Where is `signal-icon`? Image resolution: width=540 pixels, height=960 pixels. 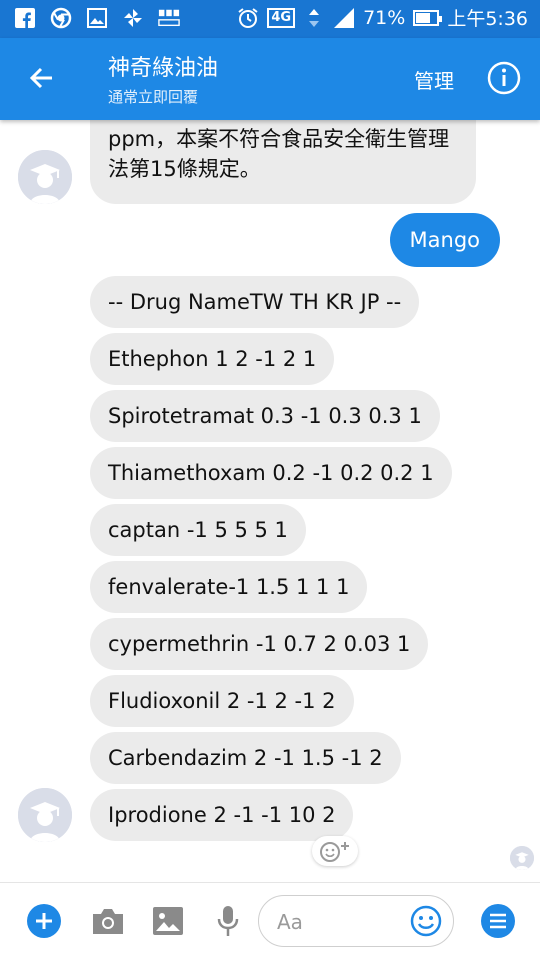 signal-icon is located at coordinates (344, 18).